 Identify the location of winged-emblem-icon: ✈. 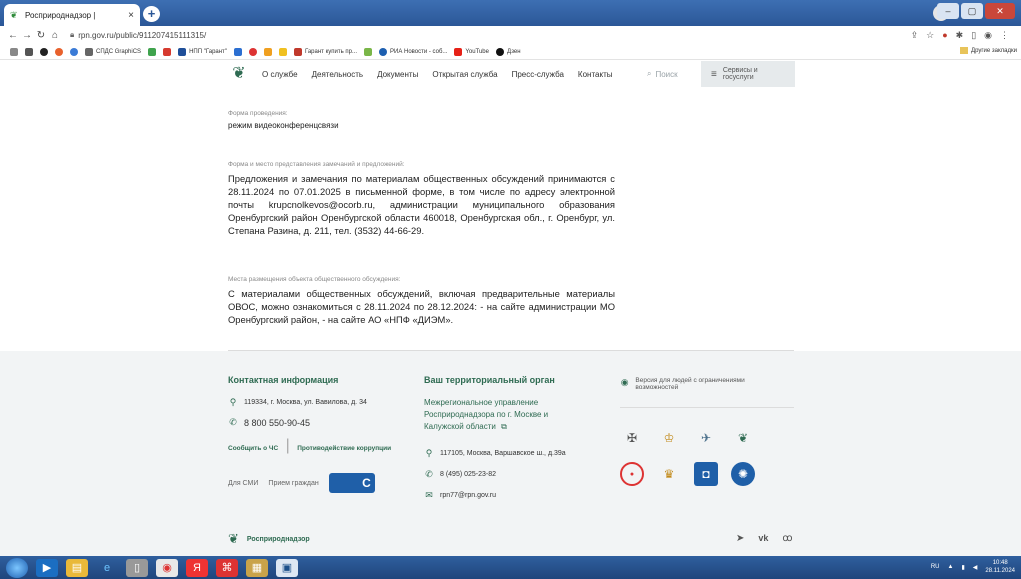
(706, 438).